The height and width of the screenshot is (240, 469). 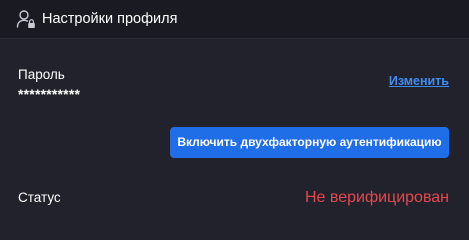 I want to click on status-label: Статус, so click(x=39, y=197).